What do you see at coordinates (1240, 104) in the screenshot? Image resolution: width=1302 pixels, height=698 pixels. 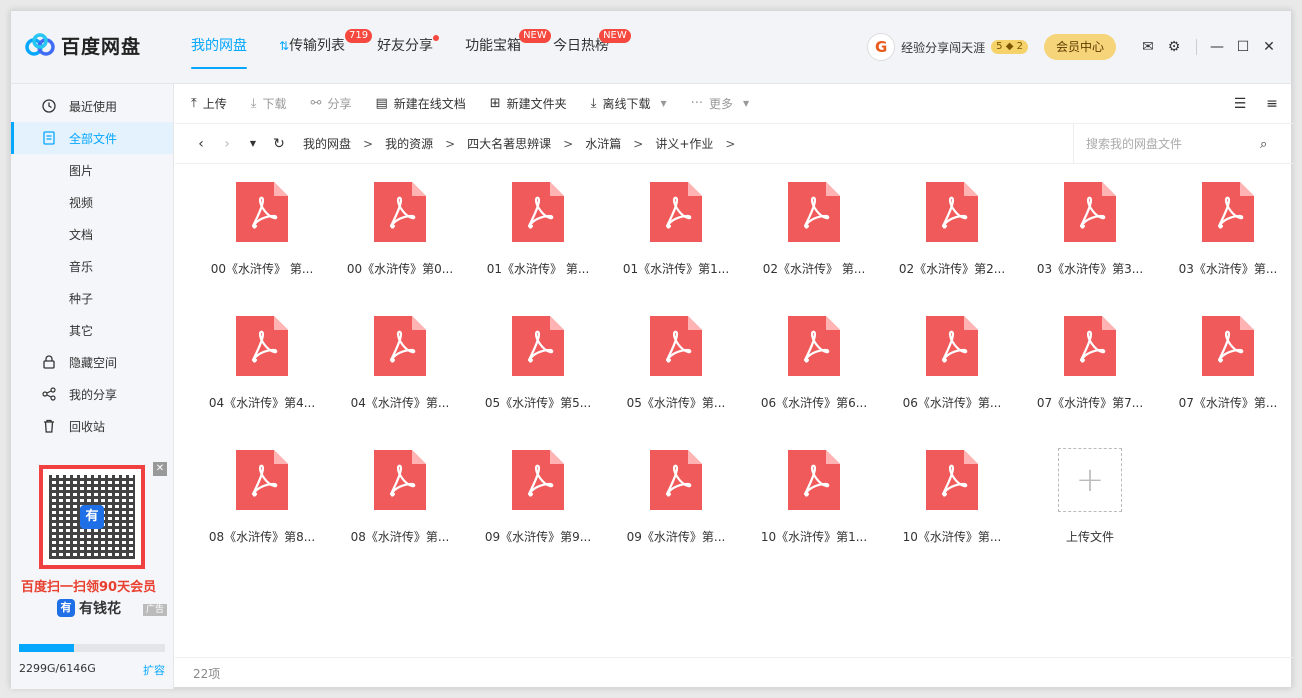 I see `sort-icon: ☰` at bounding box center [1240, 104].